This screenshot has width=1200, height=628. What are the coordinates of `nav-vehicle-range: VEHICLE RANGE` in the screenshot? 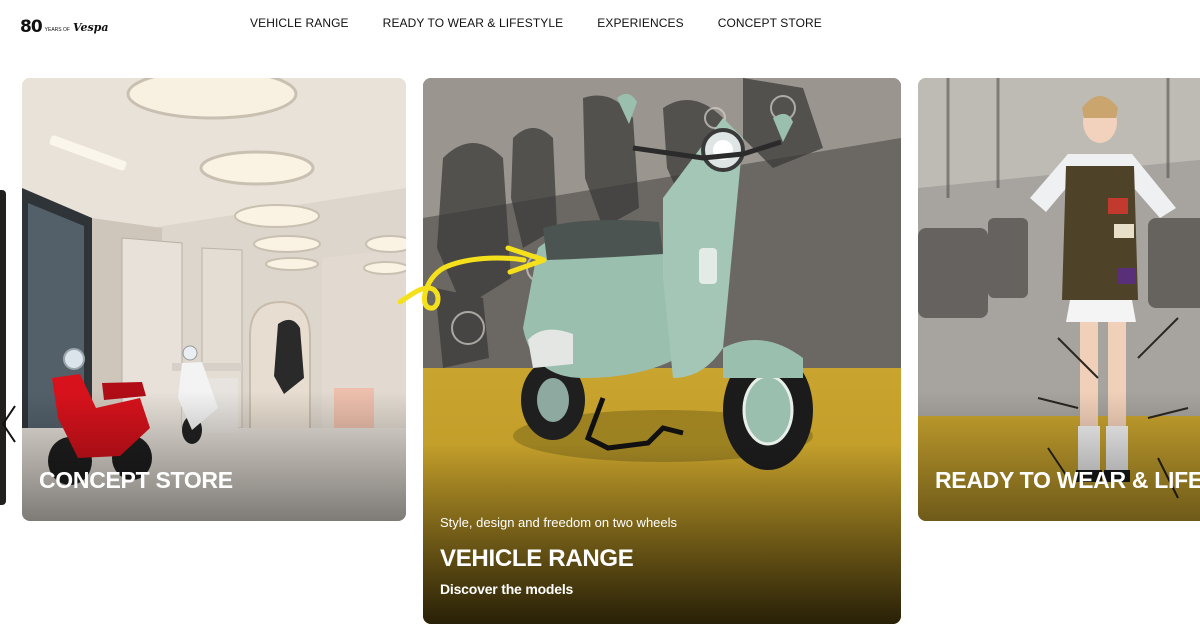 It's located at (299, 23).